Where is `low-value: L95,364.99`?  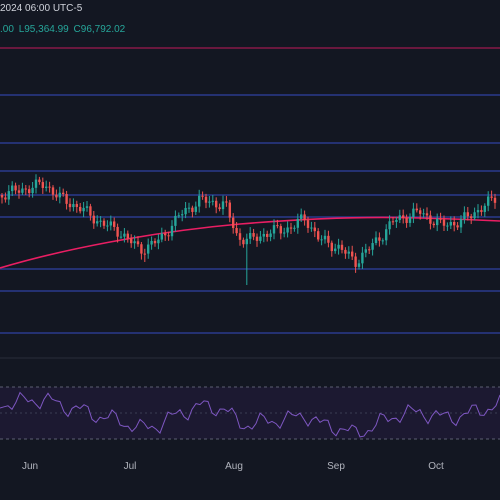
low-value: L95,364.99 is located at coordinates (43, 29).